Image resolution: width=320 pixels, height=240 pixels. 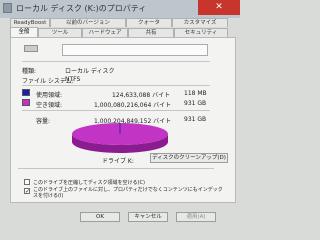 What do you see at coordinates (219, 7) in the screenshot?
I see `close-button: ✕` at bounding box center [219, 7].